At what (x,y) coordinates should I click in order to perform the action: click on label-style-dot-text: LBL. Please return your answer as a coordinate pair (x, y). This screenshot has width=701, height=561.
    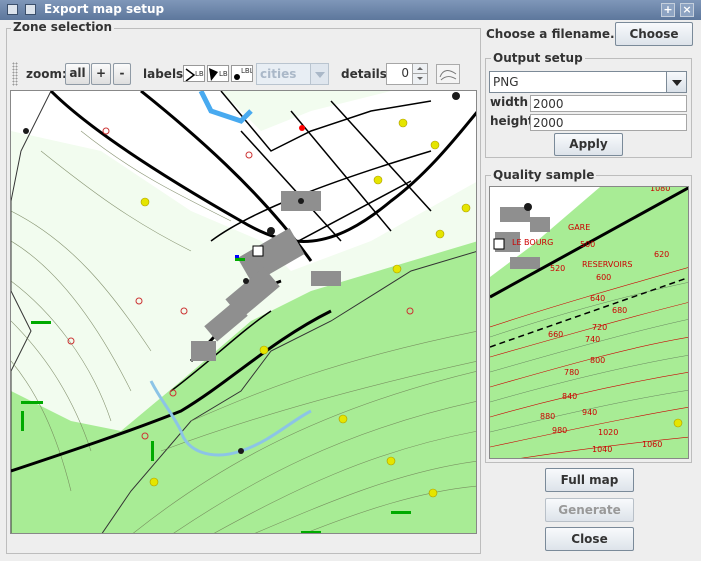
    Looking at the image, I should click on (247, 71).